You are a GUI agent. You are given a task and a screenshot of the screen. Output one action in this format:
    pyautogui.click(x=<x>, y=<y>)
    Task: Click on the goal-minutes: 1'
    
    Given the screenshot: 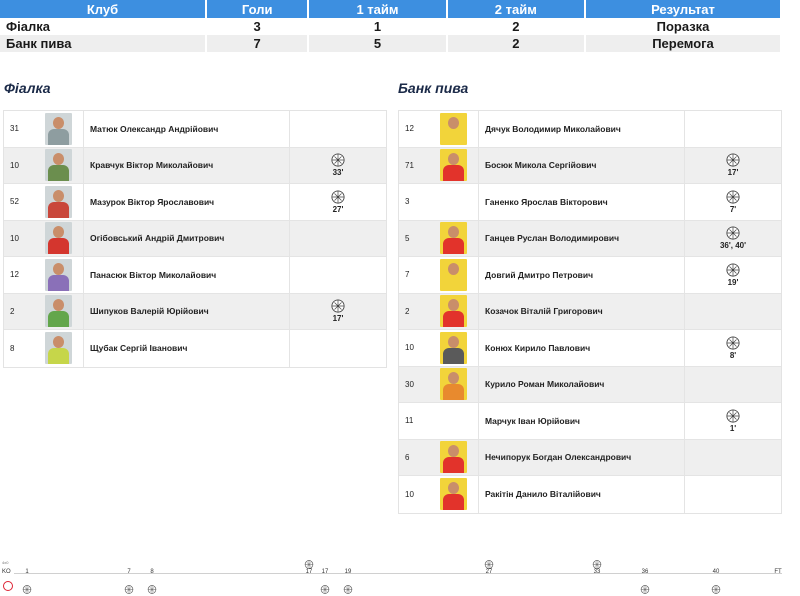 What is the action you would take?
    pyautogui.click(x=733, y=428)
    